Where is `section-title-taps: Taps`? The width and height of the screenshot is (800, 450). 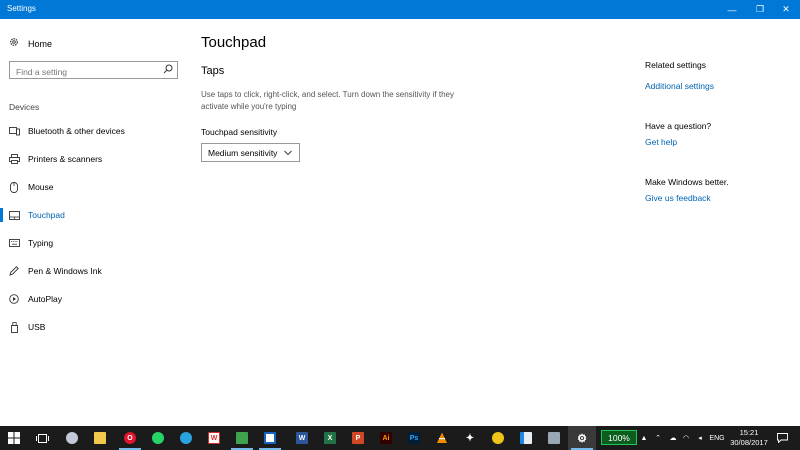
section-title-taps: Taps is located at coordinates (213, 71).